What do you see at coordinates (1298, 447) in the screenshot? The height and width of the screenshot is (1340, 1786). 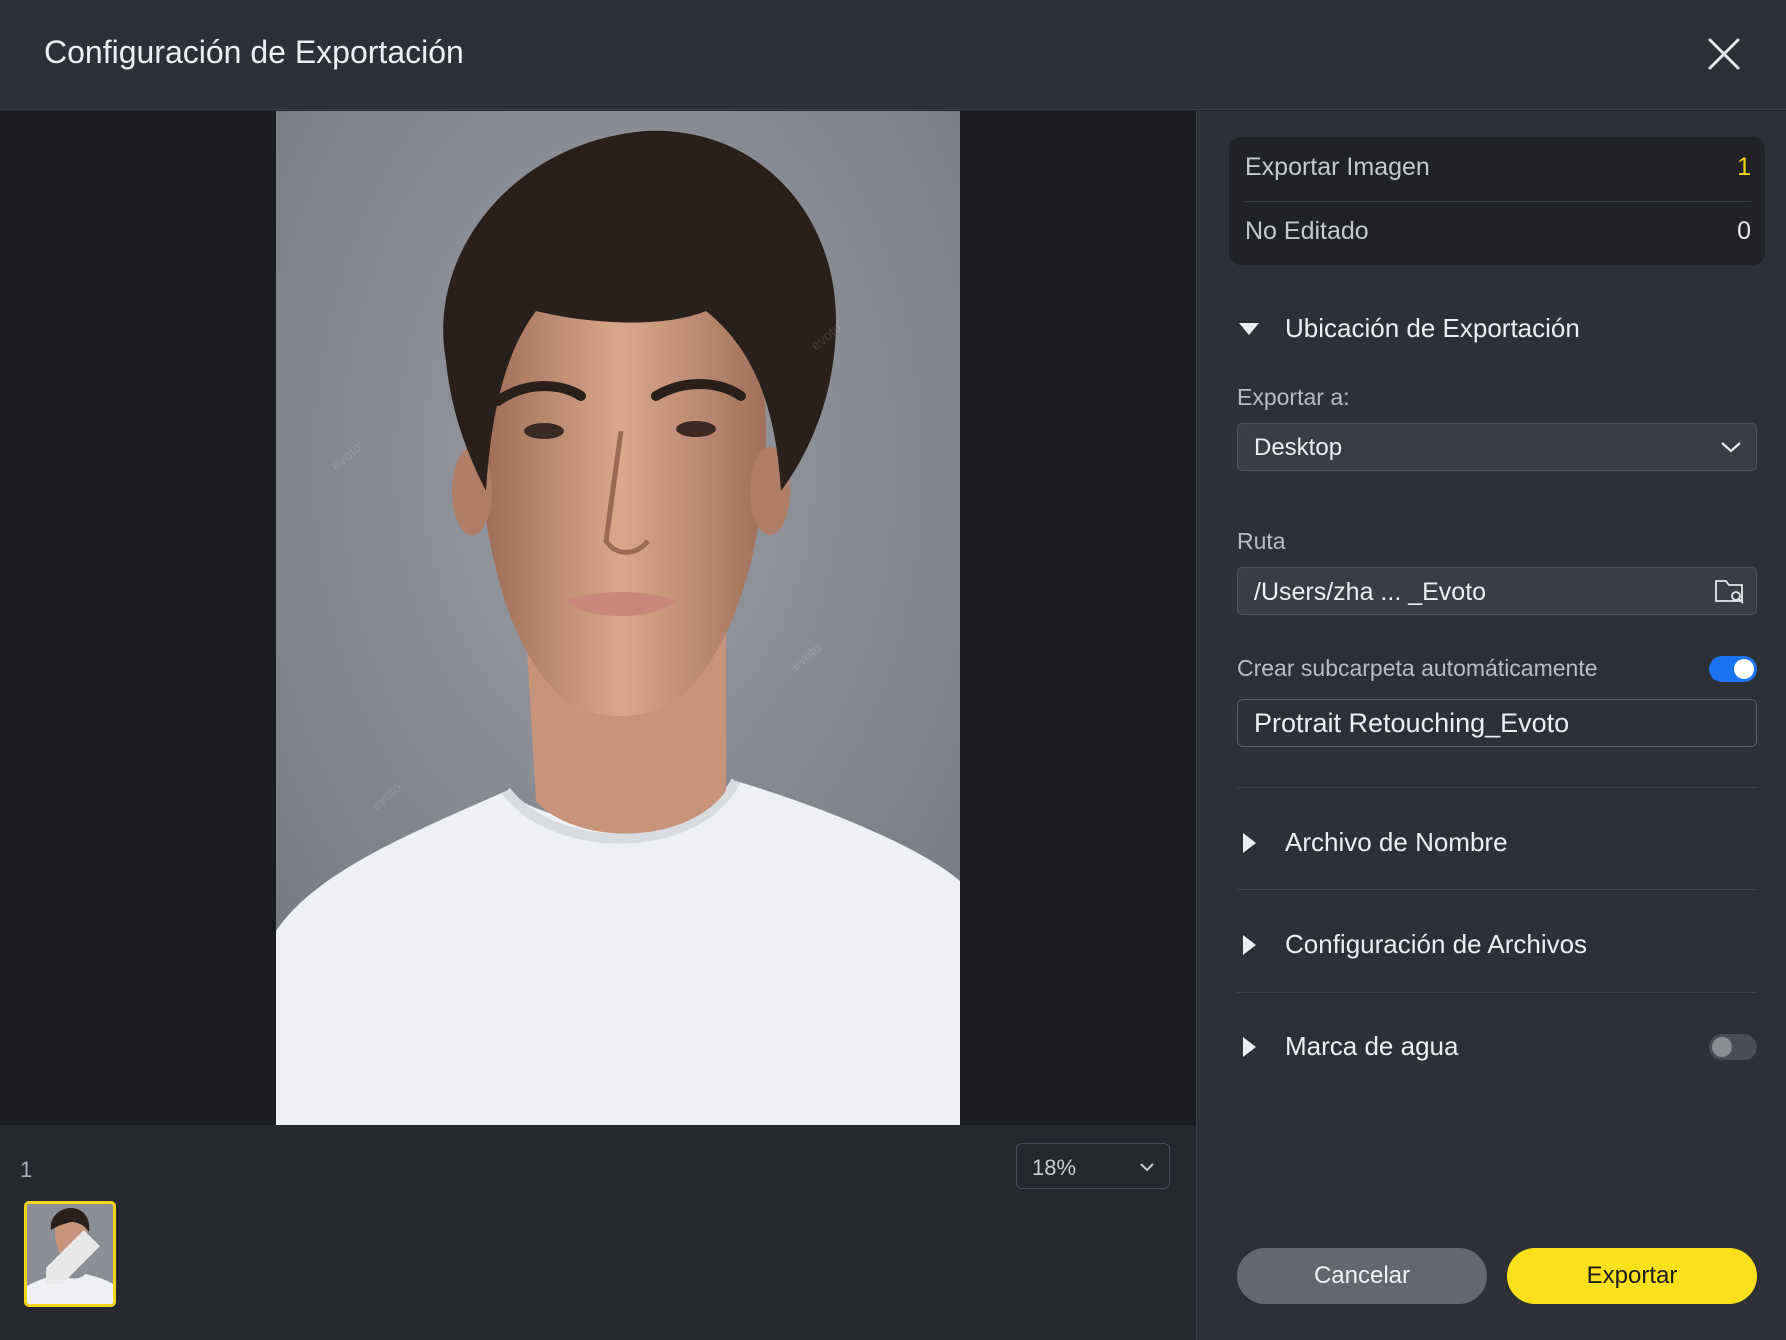 I see `export-to-value: Desktop` at bounding box center [1298, 447].